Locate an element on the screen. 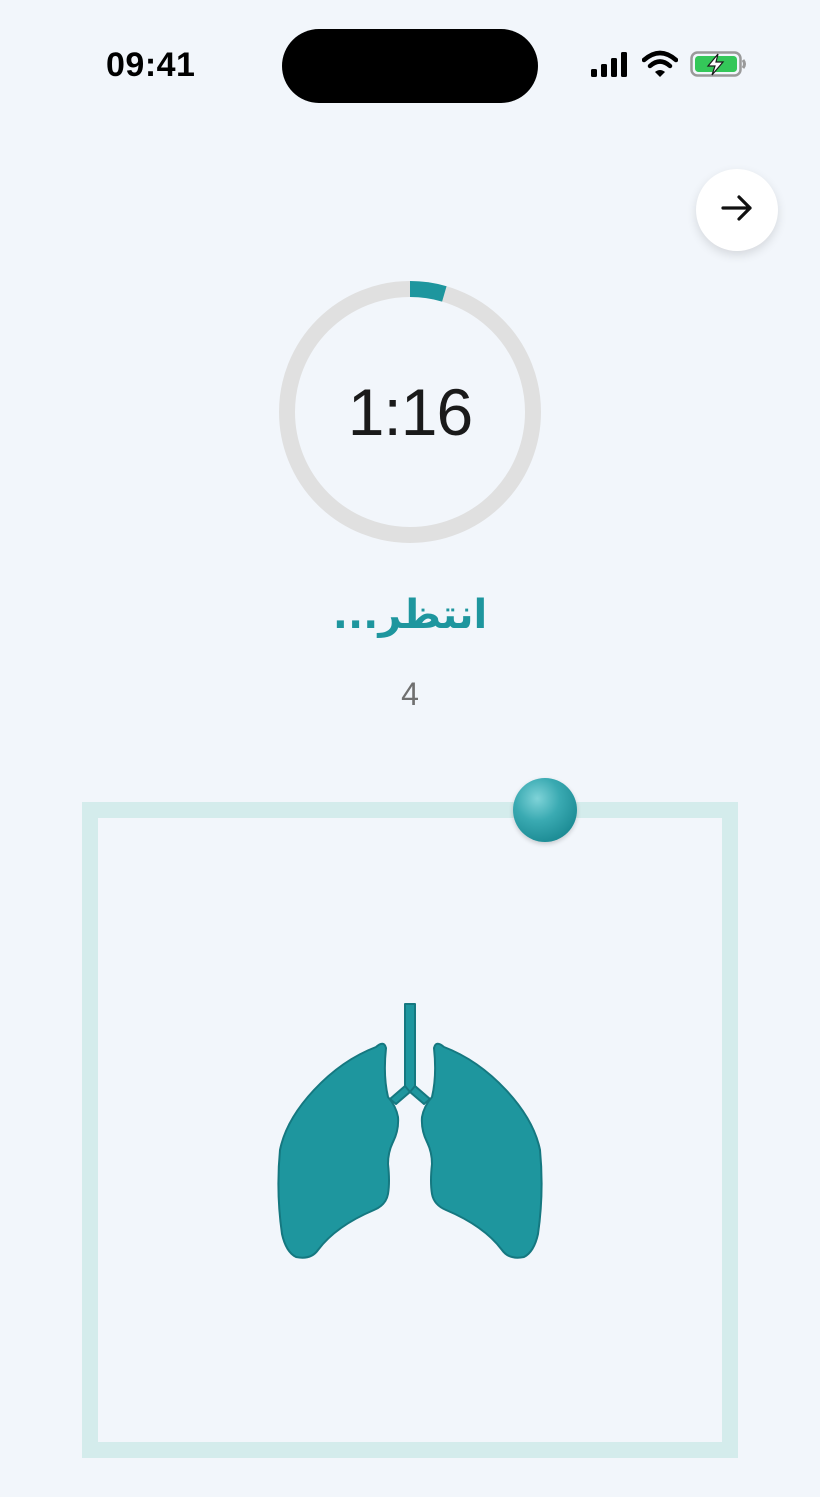  arrow-right-icon is located at coordinates (737, 210).